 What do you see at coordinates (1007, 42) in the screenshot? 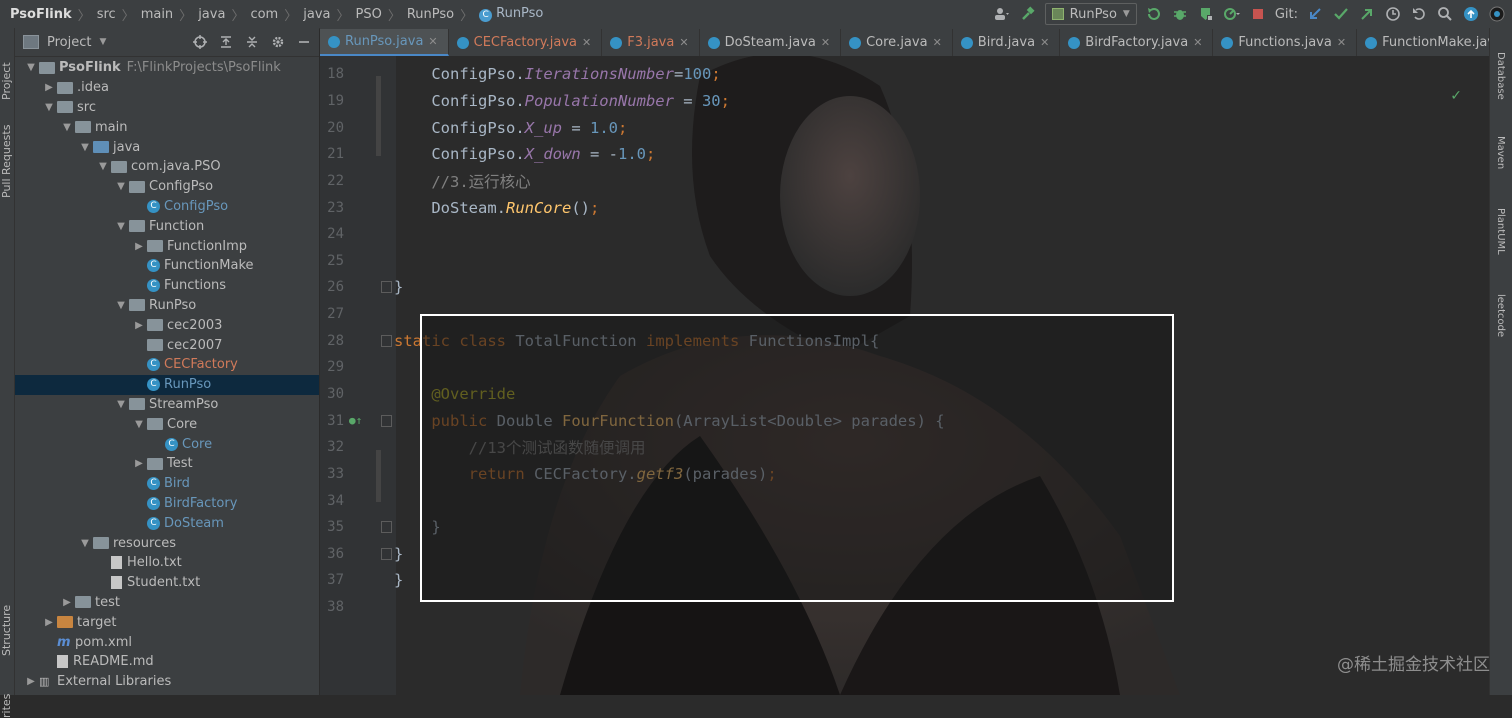
I see `editor-tab: Bird.java ✕` at bounding box center [1007, 42].